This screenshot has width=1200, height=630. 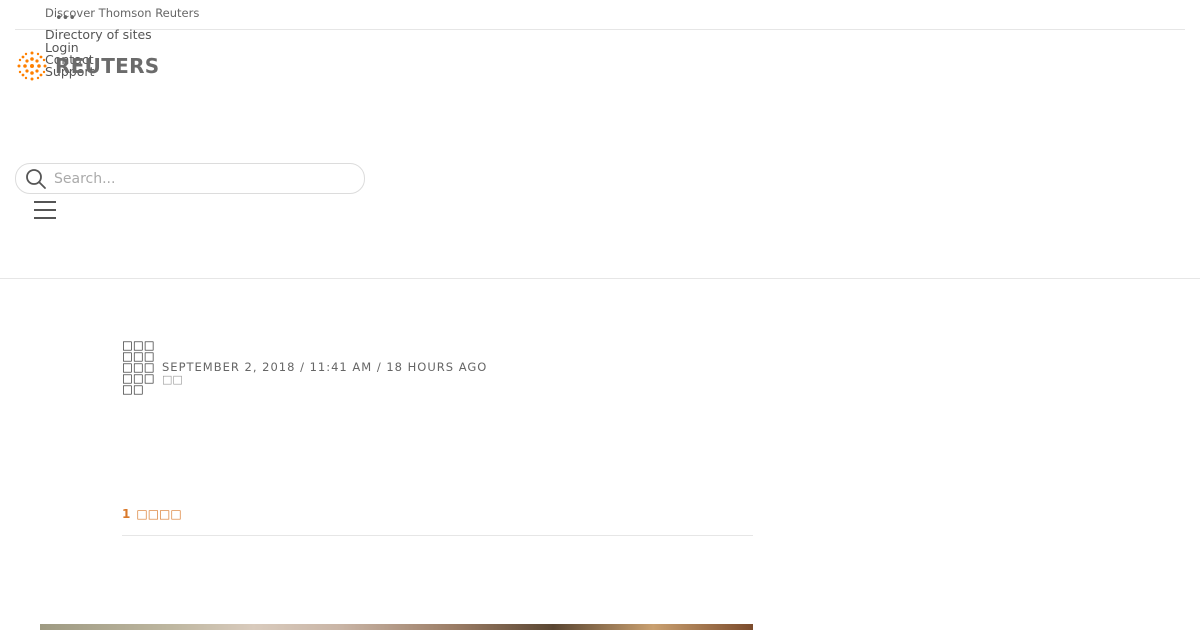 I want to click on search-input, so click(x=204, y=179).